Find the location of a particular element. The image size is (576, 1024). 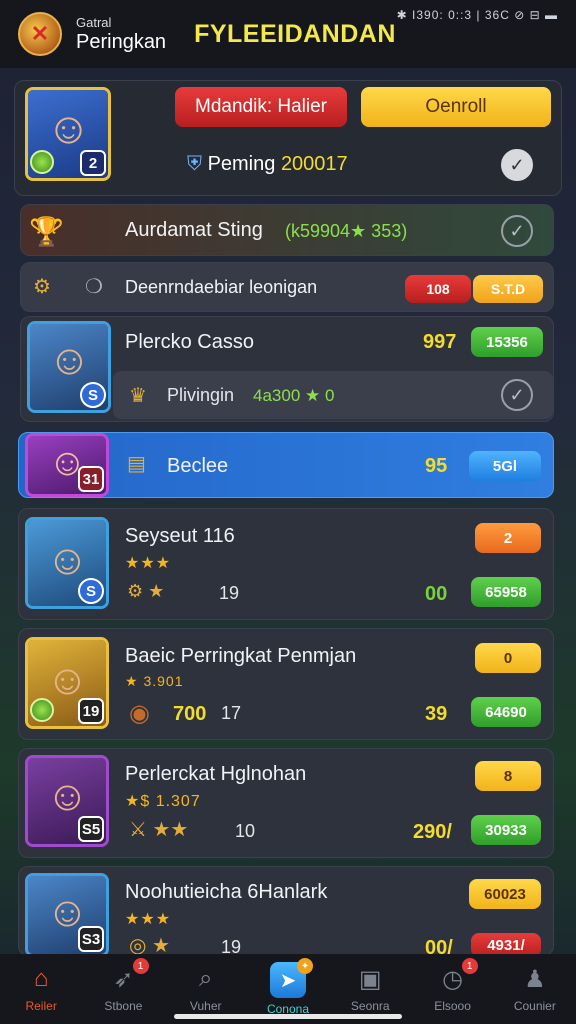

app-titles: Gatral Peringkan is located at coordinates (121, 34).